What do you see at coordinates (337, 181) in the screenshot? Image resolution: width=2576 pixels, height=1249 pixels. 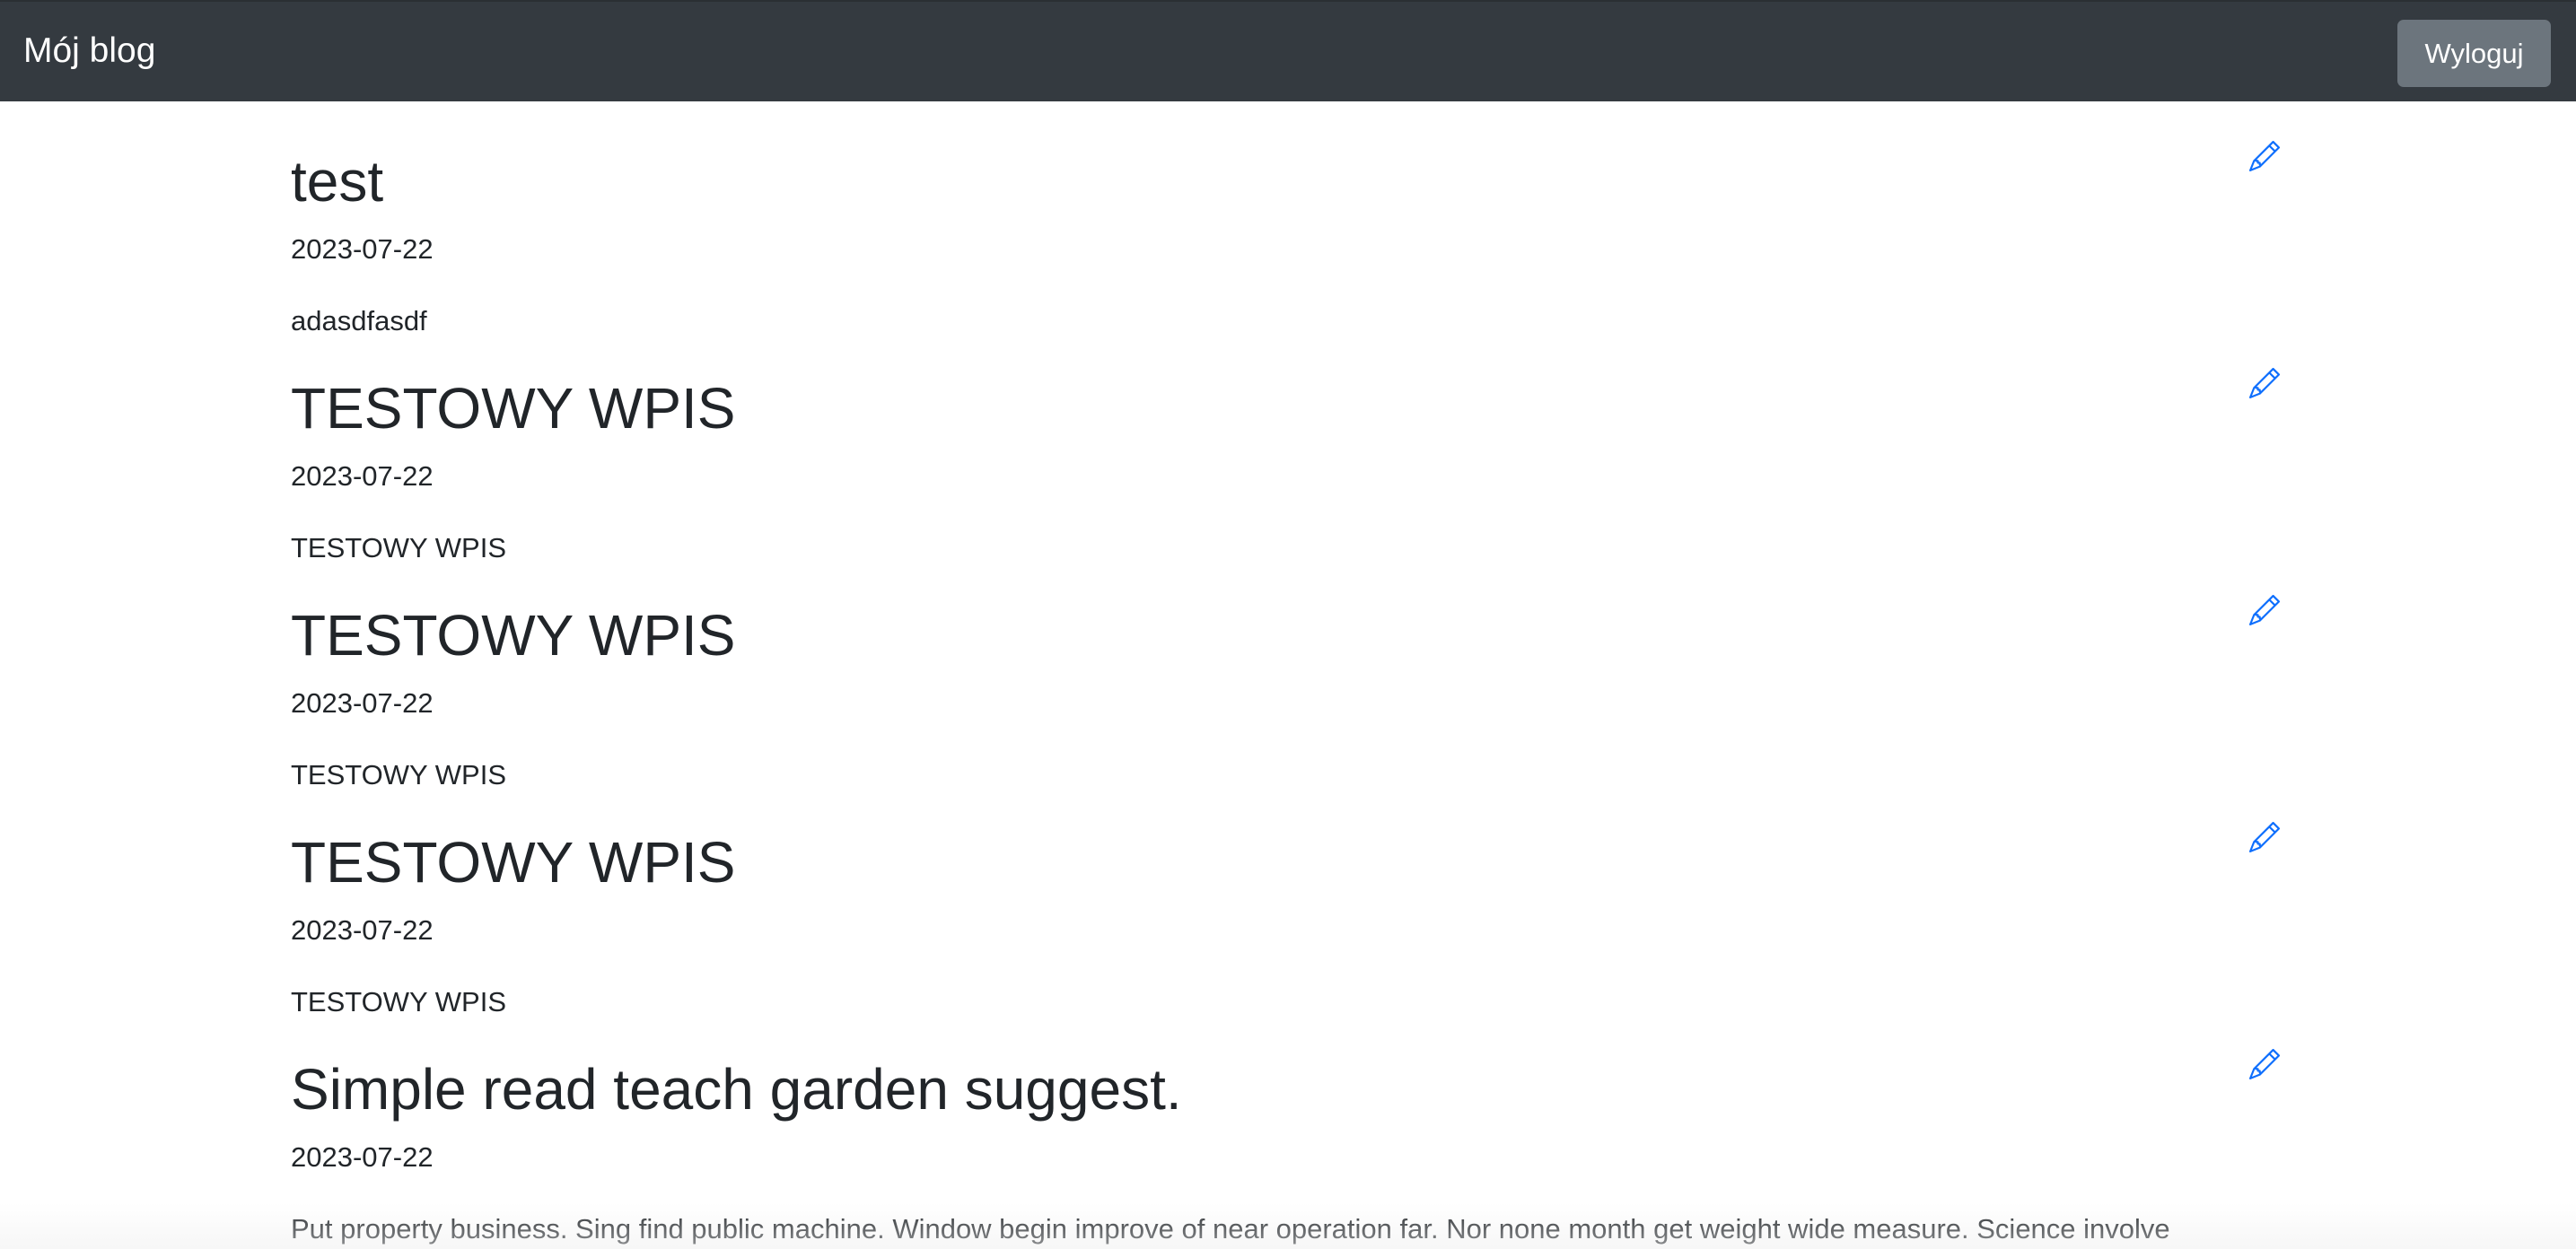 I see `post-title: test` at bounding box center [337, 181].